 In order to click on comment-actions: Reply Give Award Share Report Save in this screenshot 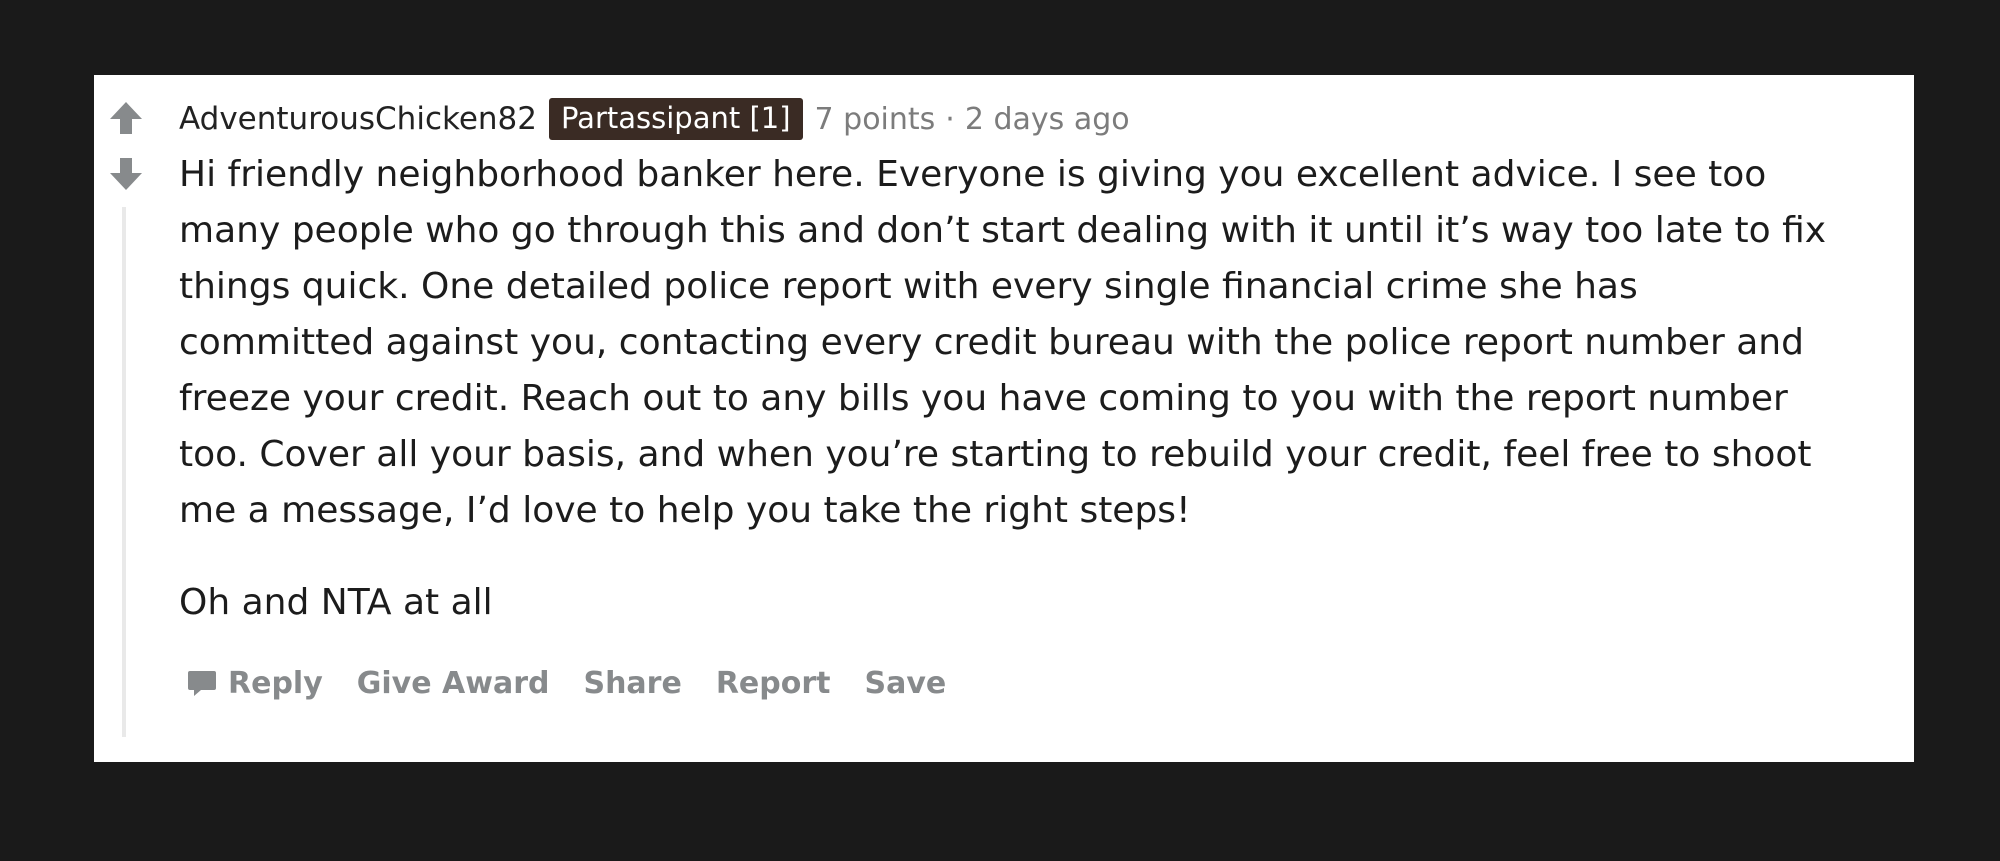, I will do `click(583, 683)`.